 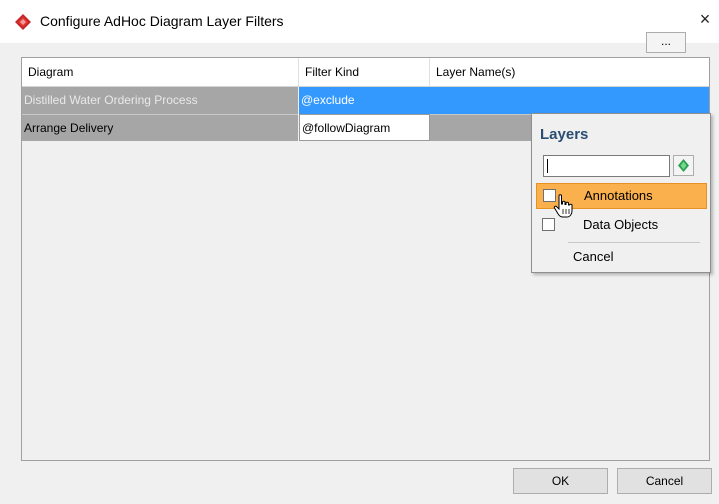 I want to click on close-button: ×, so click(x=705, y=19).